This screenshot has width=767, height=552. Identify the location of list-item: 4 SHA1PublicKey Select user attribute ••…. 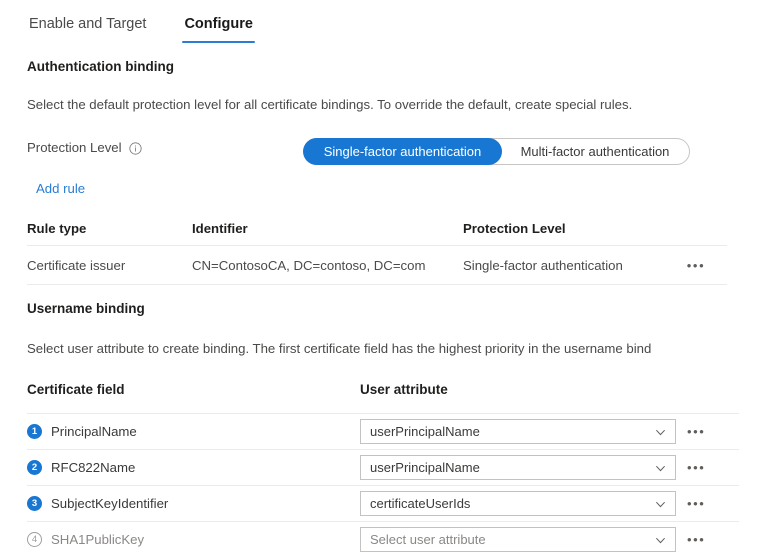
(383, 536).